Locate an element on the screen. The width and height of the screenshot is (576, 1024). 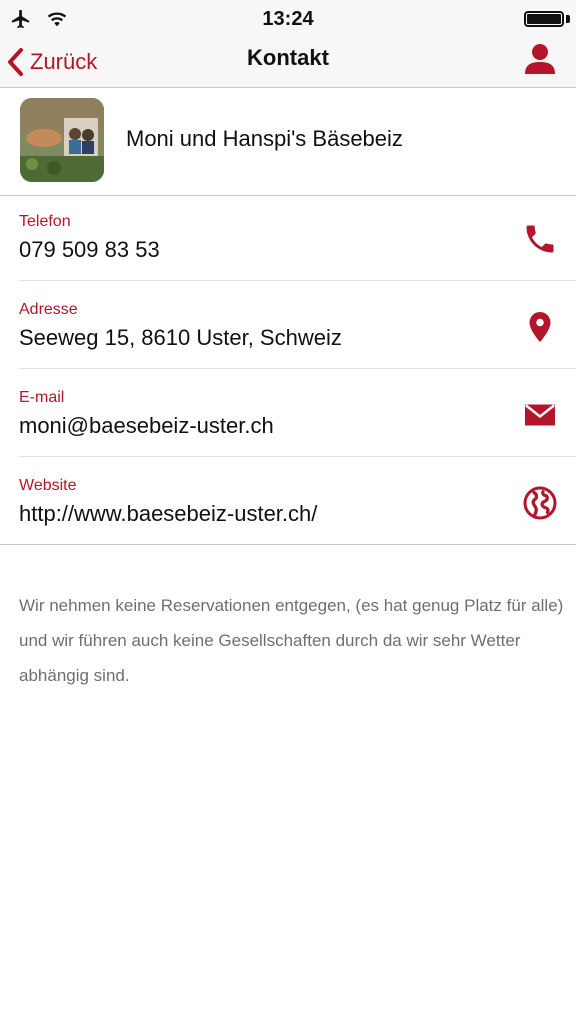
phone-row: Telefon 079 509 83 53 is located at coordinates (288, 239).